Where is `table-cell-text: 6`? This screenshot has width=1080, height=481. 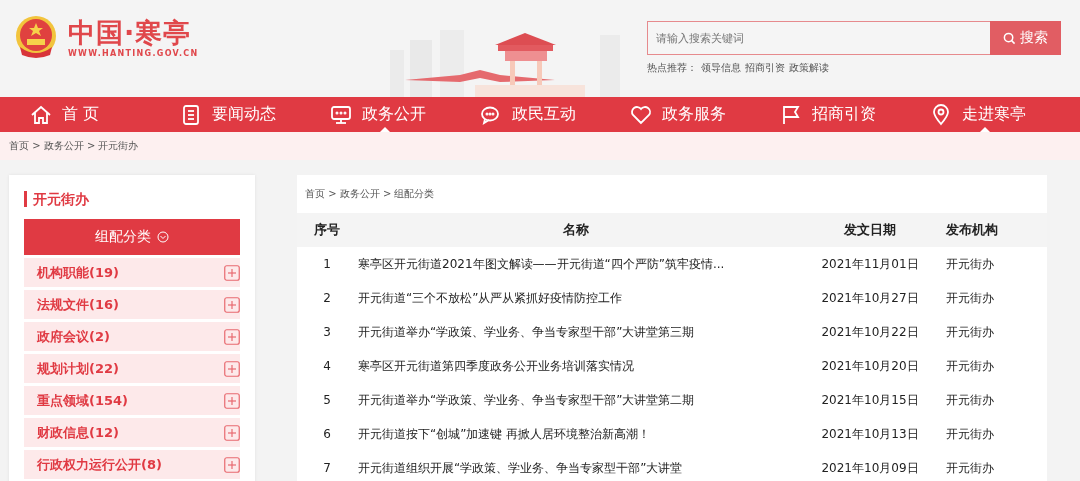 table-cell-text: 6 is located at coordinates (327, 434).